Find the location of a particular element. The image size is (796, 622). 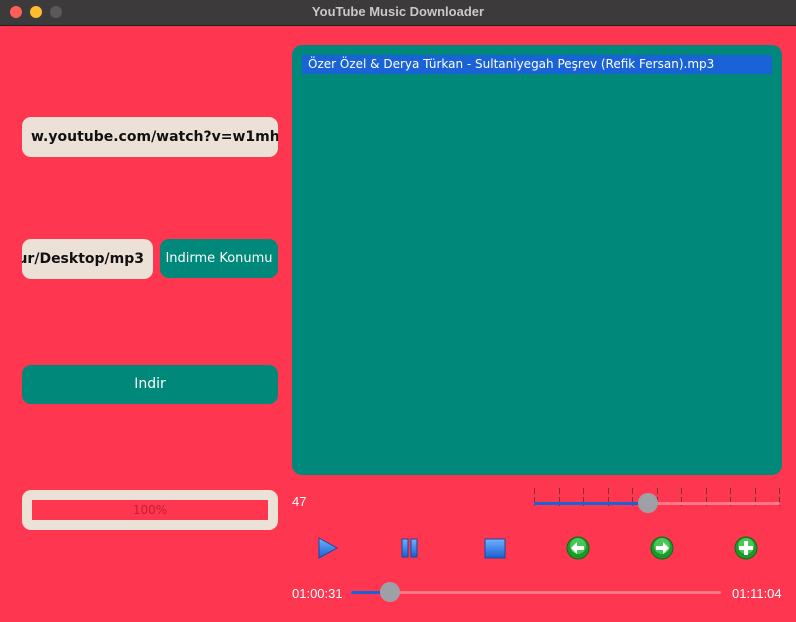

download-button: Indir is located at coordinates (150, 384).